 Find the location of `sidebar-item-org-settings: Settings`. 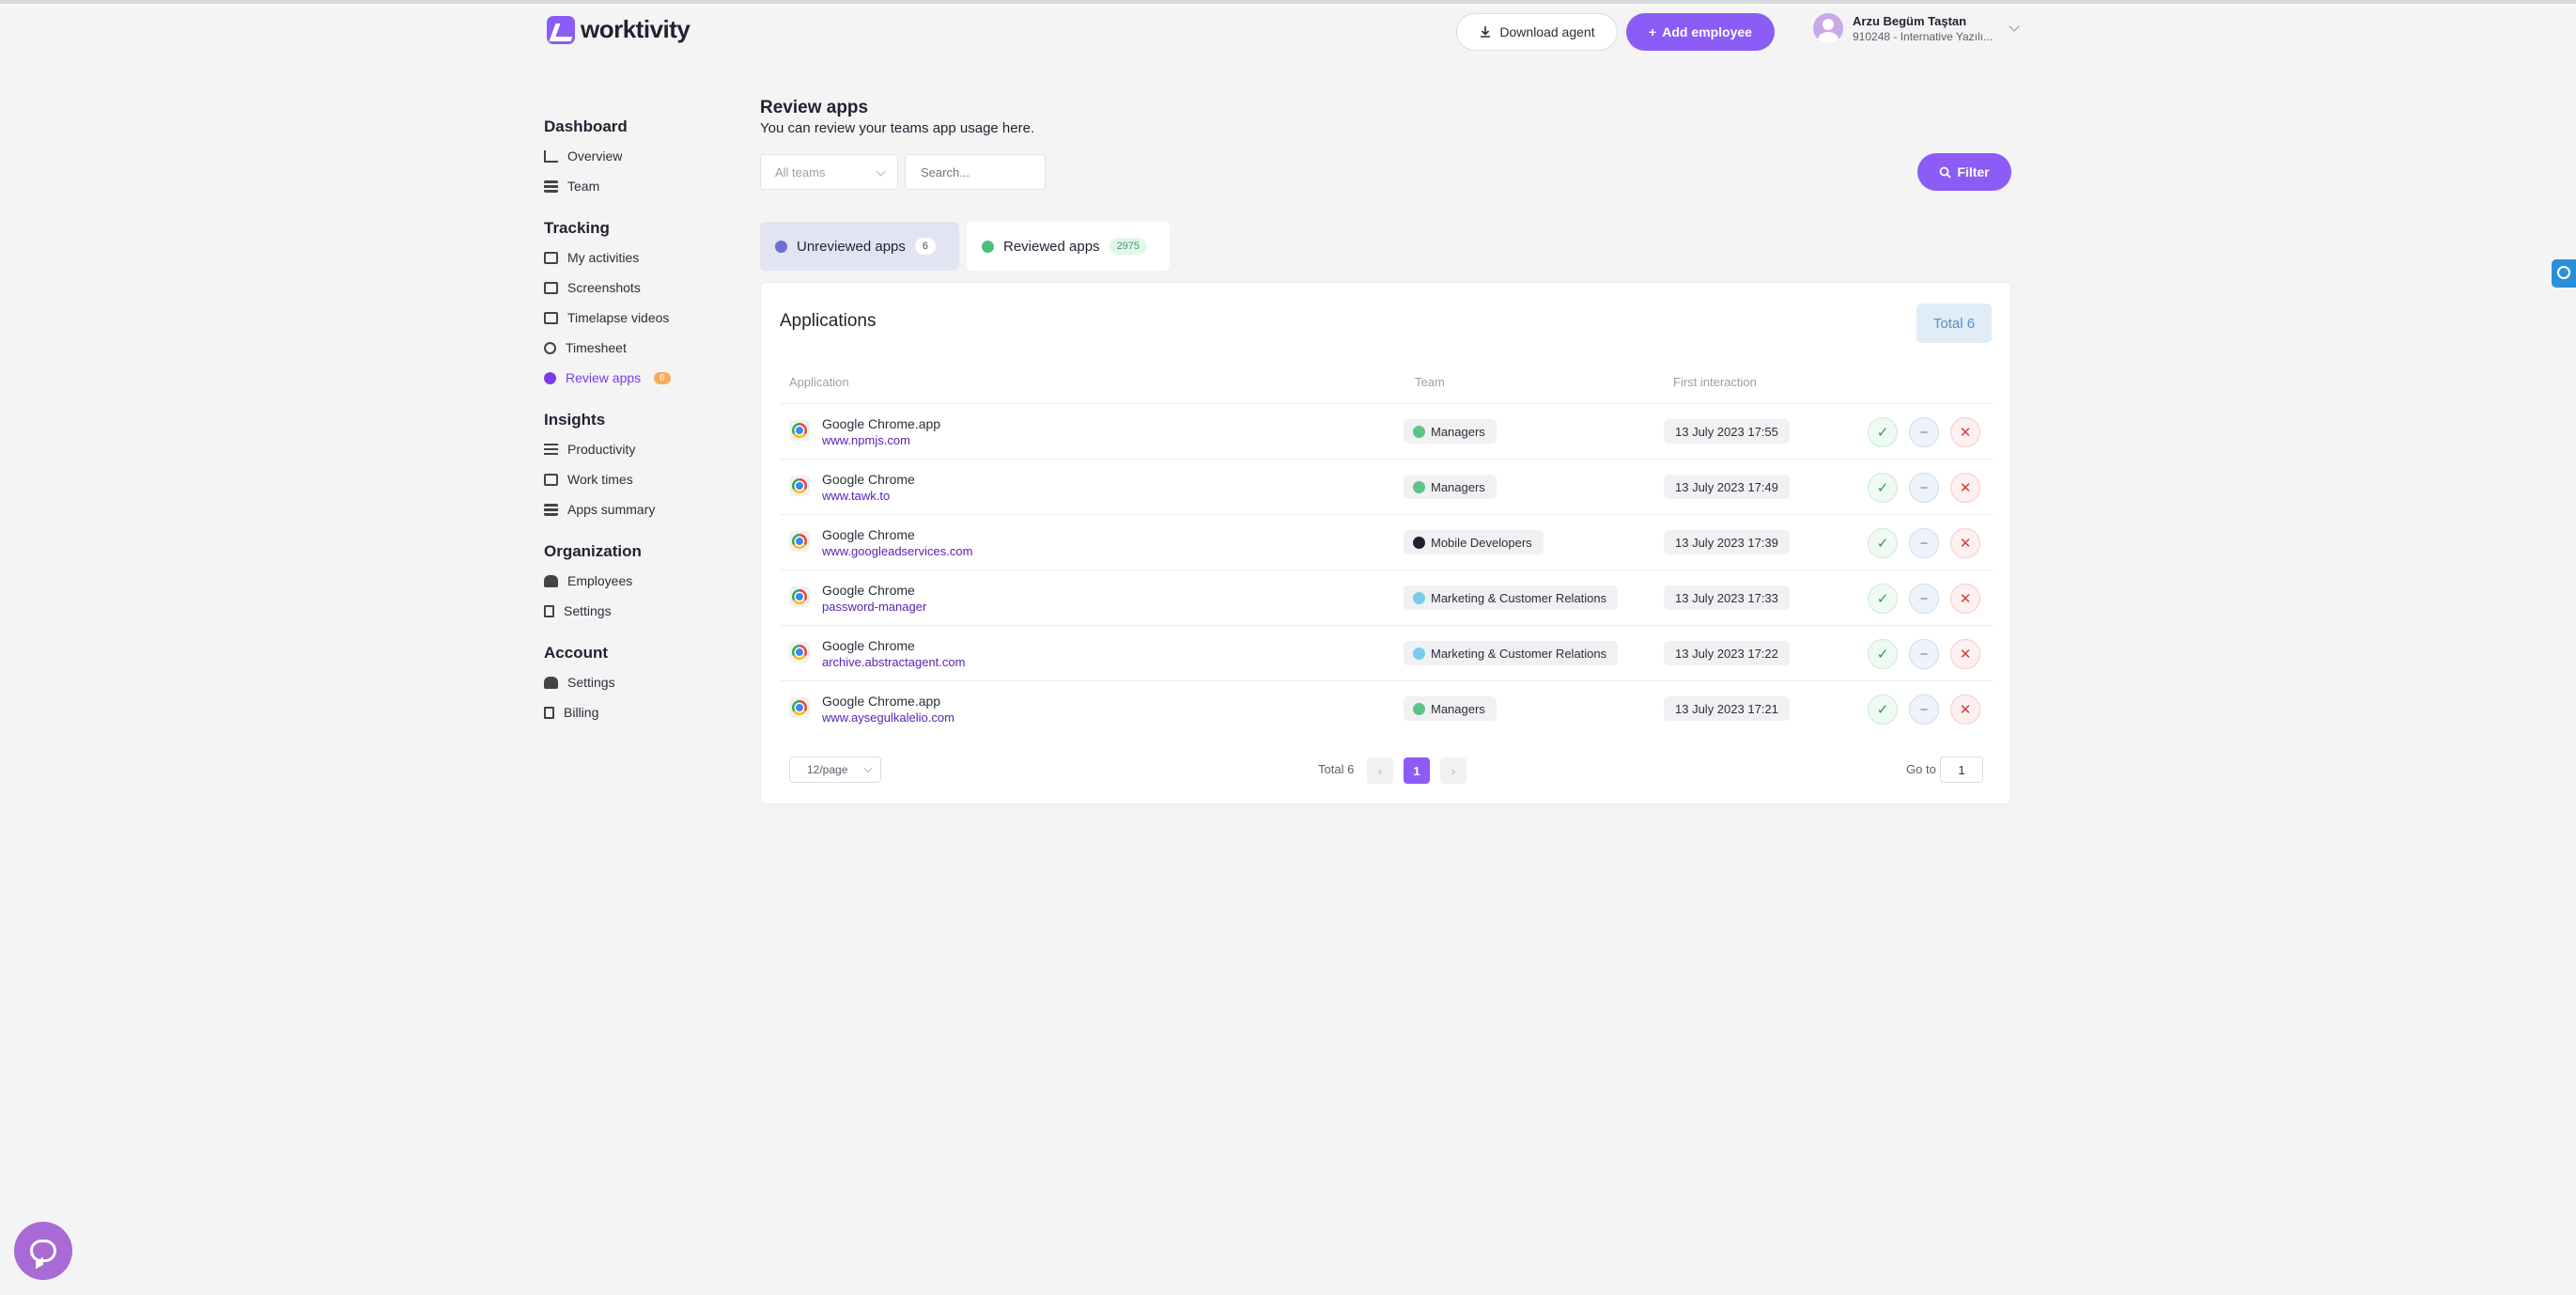

sidebar-item-org-settings: Settings is located at coordinates (647, 611).